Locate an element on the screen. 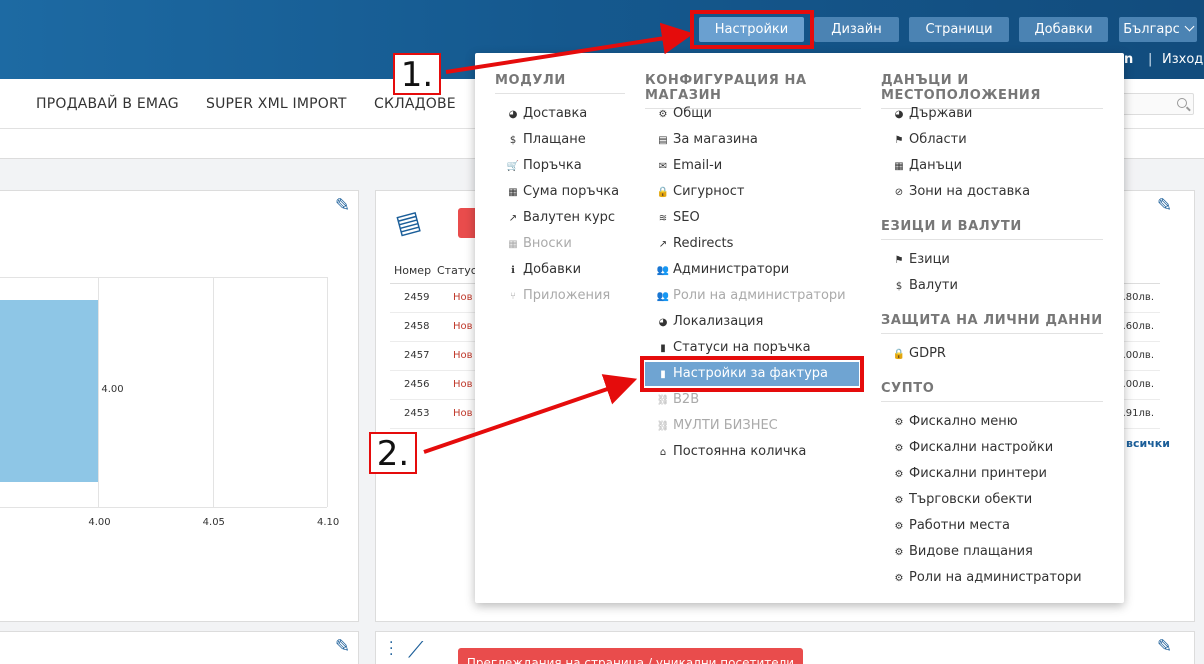  annotation-step-2: 2. is located at coordinates (393, 453).